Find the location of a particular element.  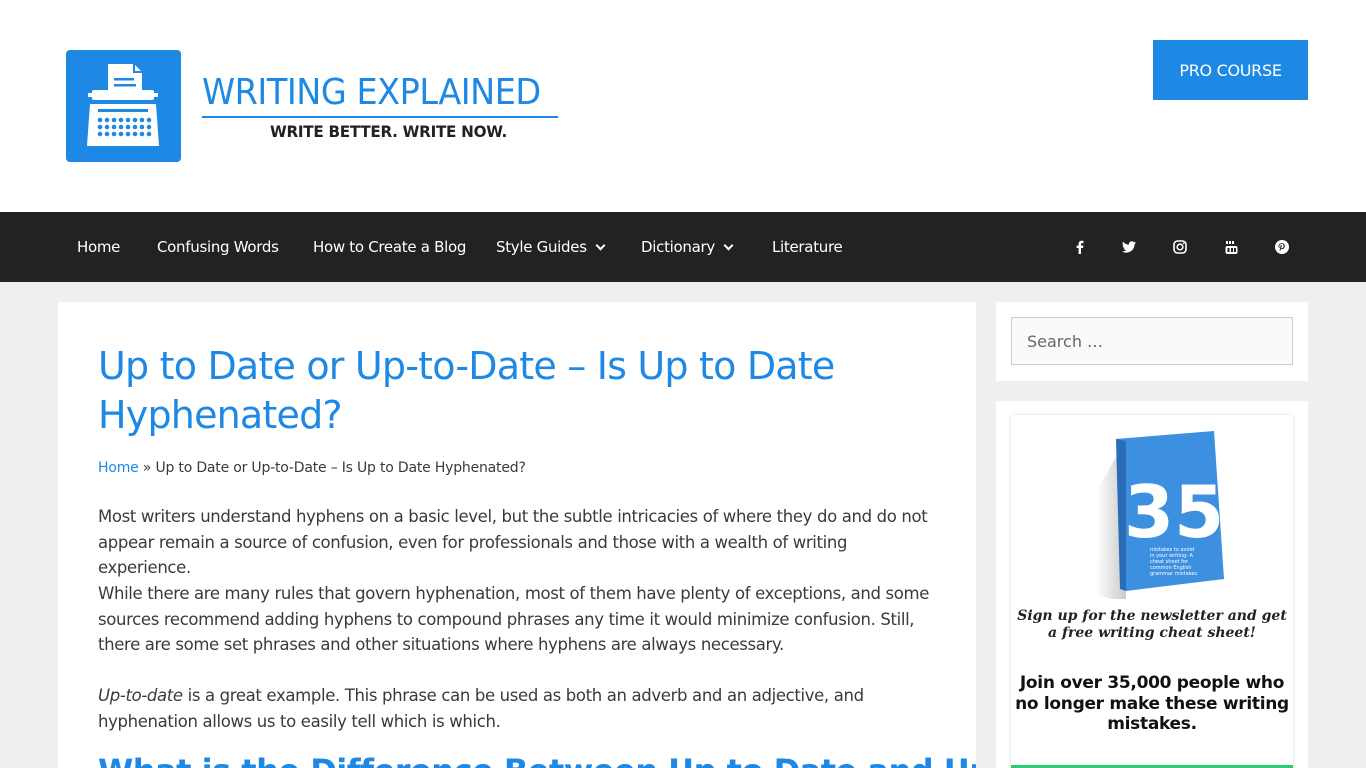

nav-item-label: Dictionary is located at coordinates (678, 247).